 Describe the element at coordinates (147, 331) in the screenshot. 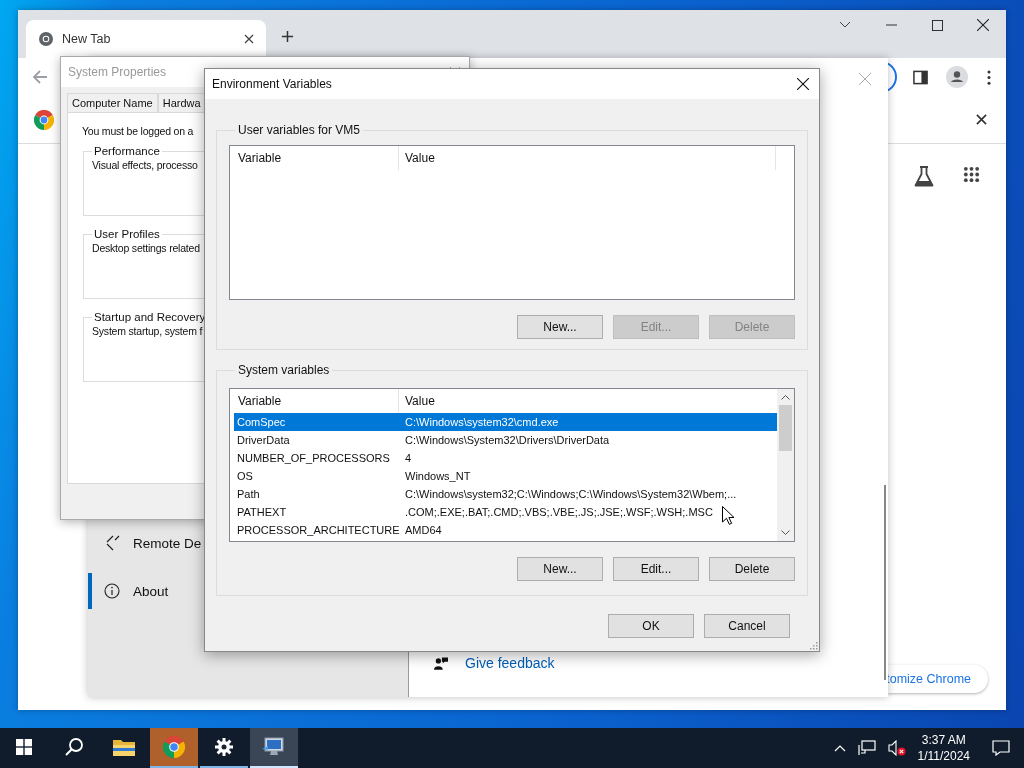

I see `group-description: System startup, system f` at that location.